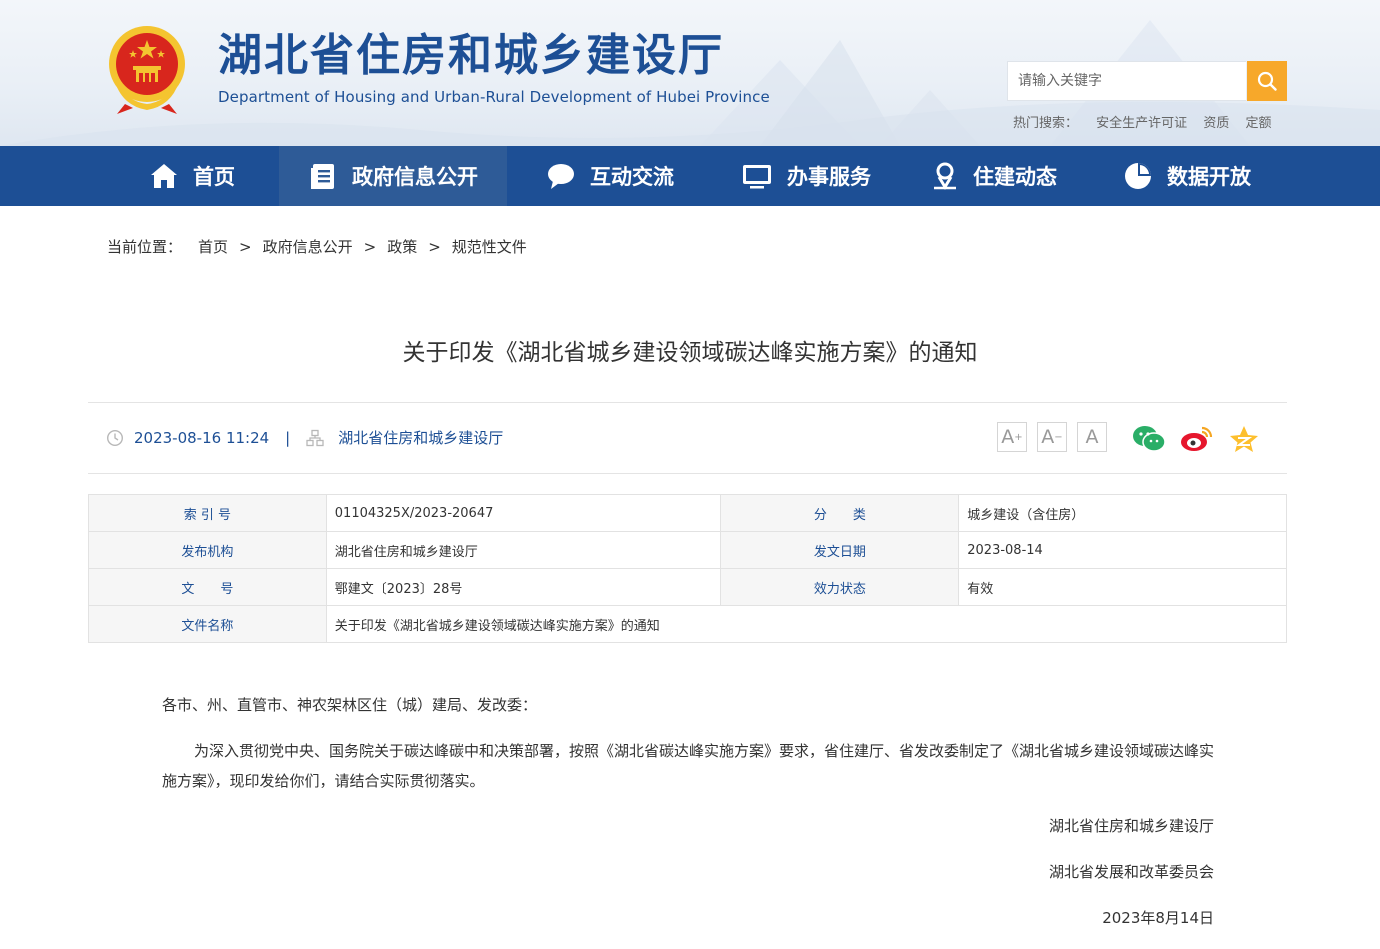 This screenshot has height=949, width=1380. Describe the element at coordinates (1046, 123) in the screenshot. I see `hot-search-label: 热门搜索：` at that location.